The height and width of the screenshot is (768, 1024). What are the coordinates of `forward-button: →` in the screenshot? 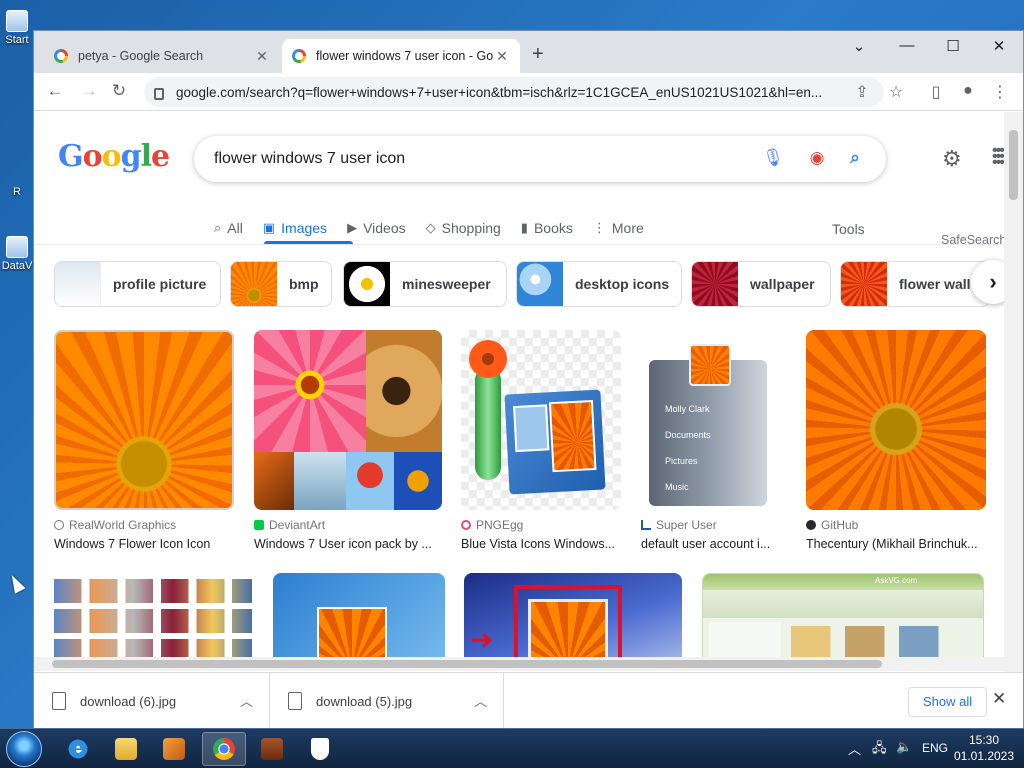 It's located at (89, 91).